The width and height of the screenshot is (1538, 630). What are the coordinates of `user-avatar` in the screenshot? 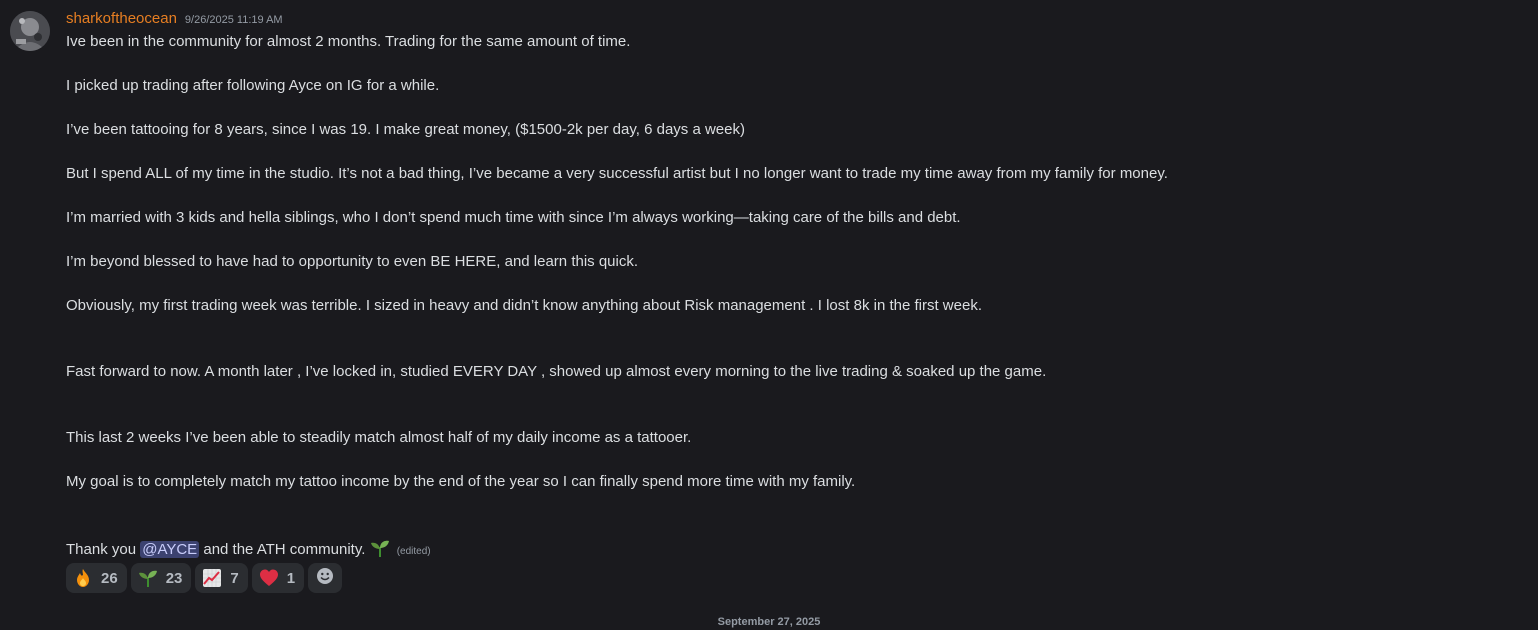 It's located at (30, 31).